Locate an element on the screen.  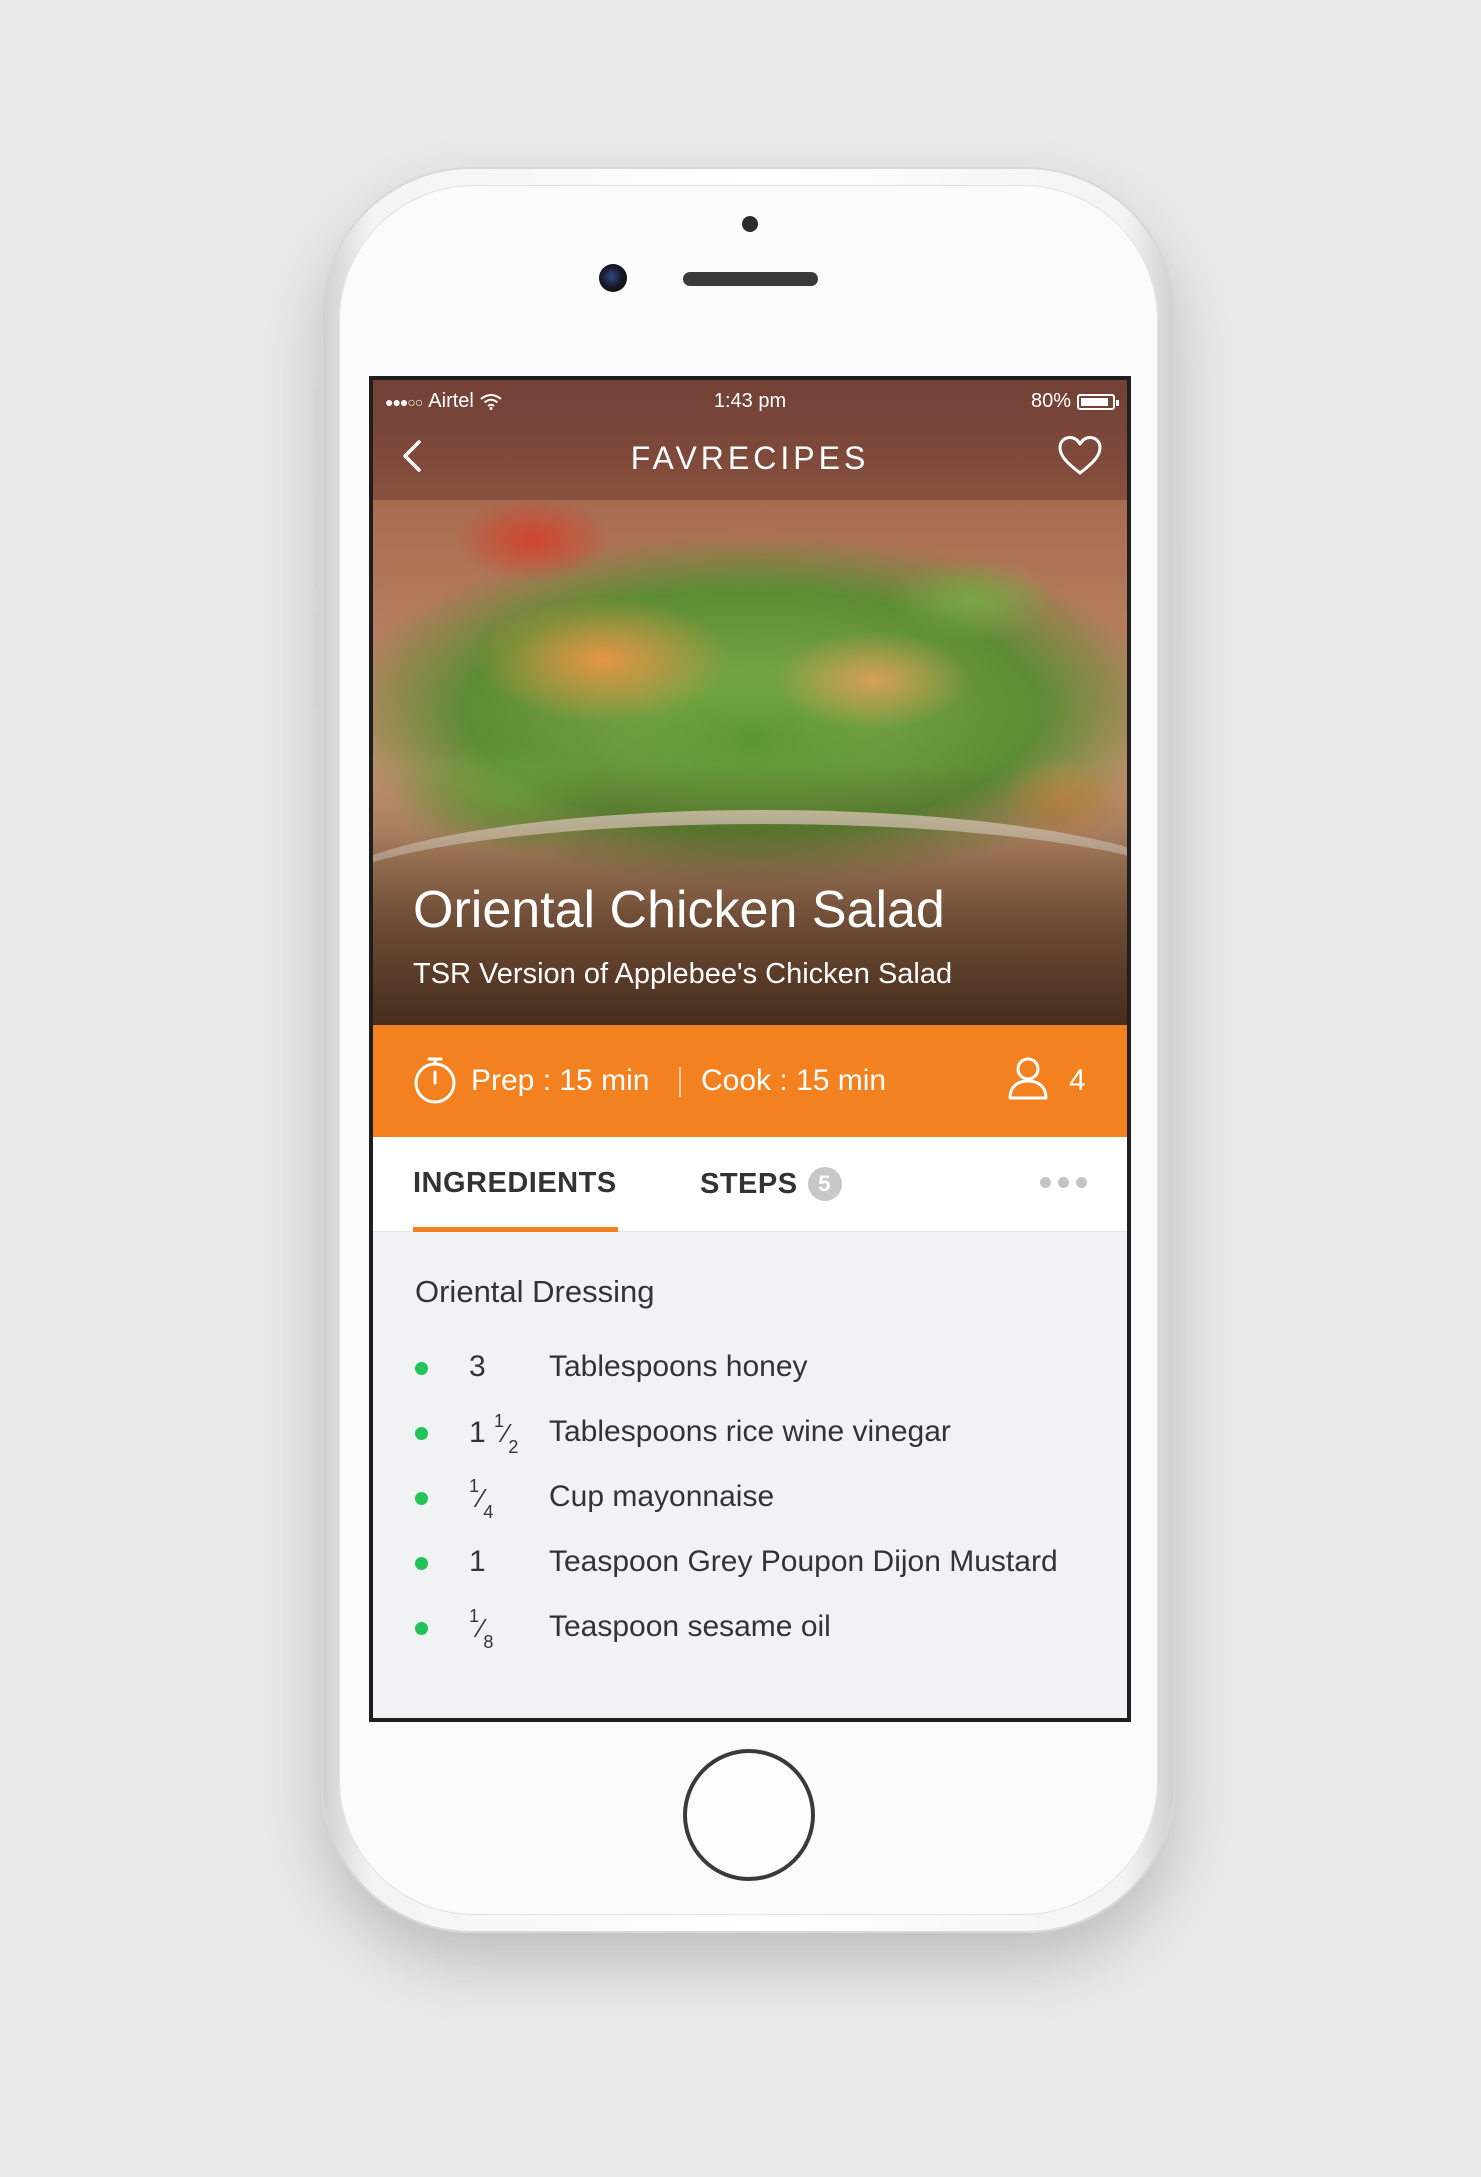
ingredient-item: 1⁄4 Cup mayonnaise is located at coordinates (750, 1506).